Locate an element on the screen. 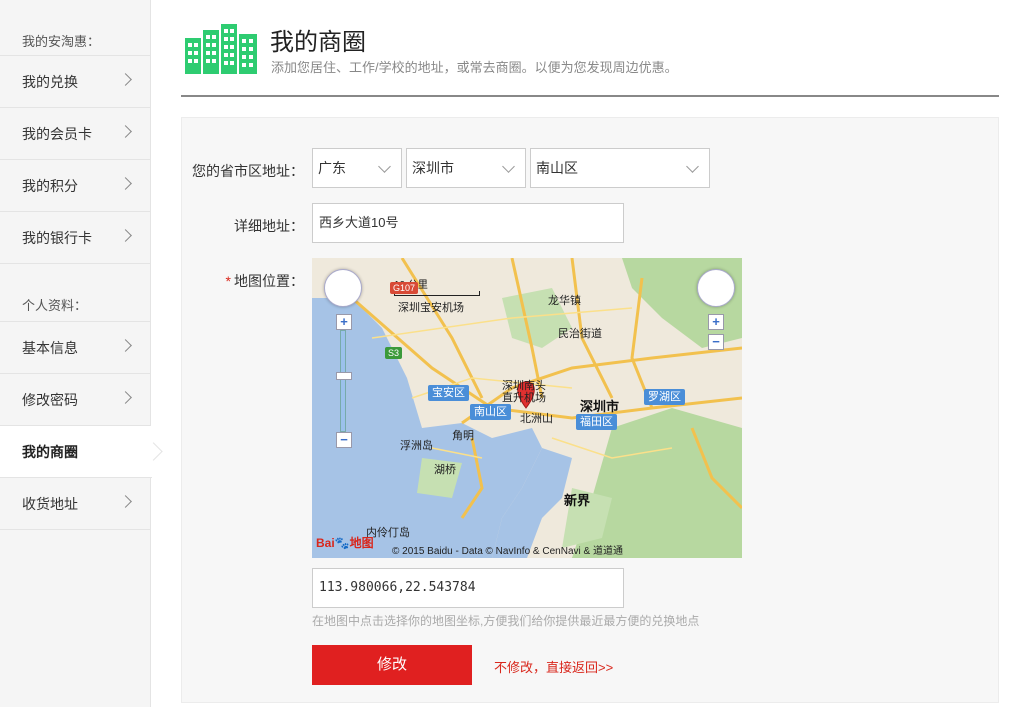 The image size is (1021, 707). coordinates-hint: 在地图中点击选择你的地图坐标,方便我们给你提供最近最方便的兑换地点 is located at coordinates (506, 621).